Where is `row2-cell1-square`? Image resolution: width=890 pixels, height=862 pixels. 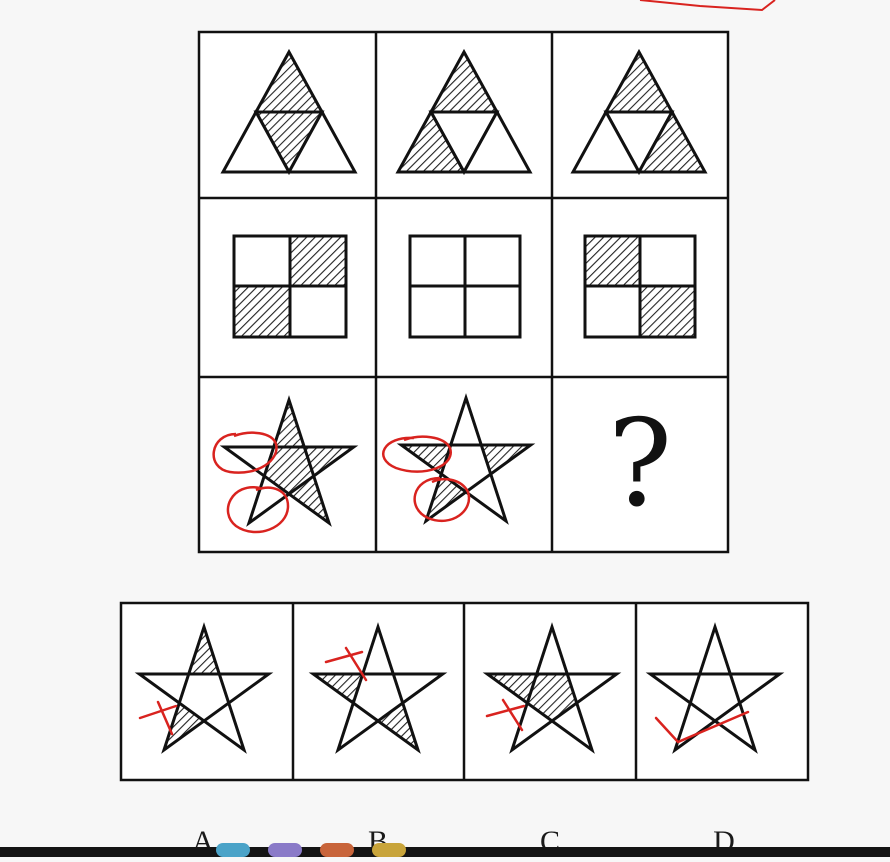 row2-cell1-square is located at coordinates (290, 286).